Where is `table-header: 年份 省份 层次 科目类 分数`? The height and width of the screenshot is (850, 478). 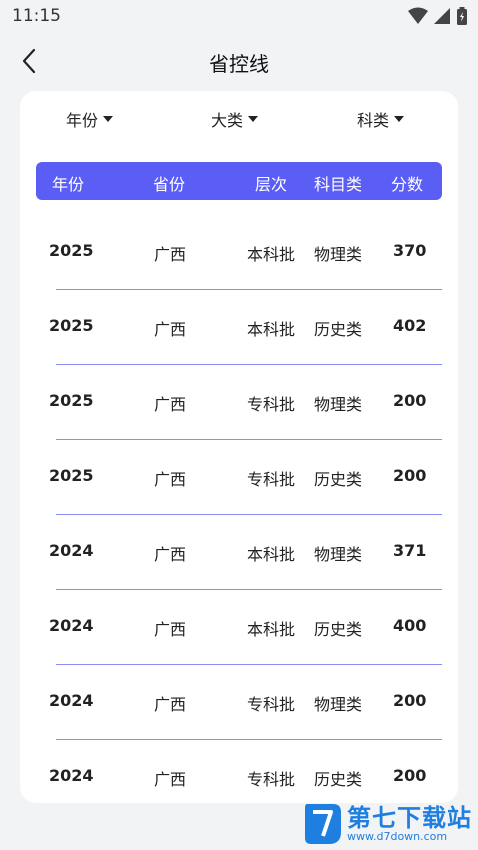 table-header: 年份 省份 层次 科目类 分数 is located at coordinates (239, 181).